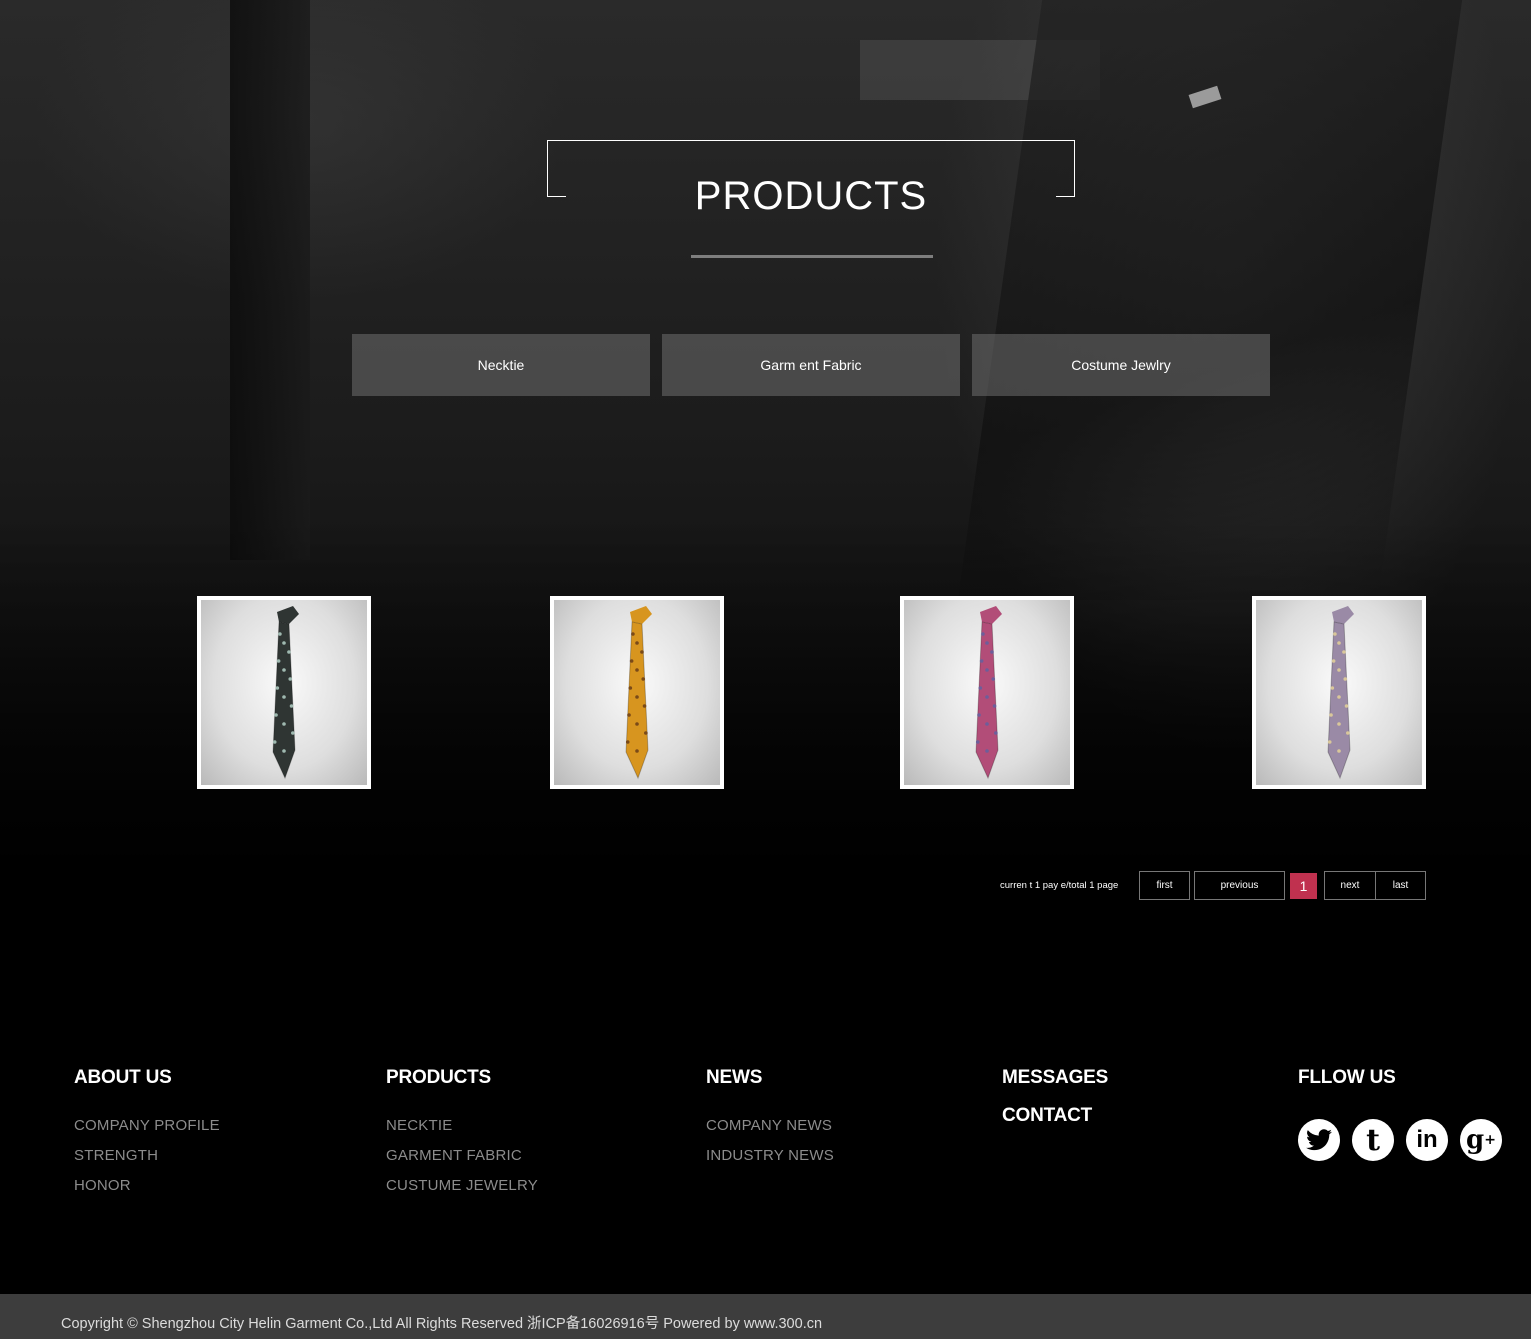  What do you see at coordinates (1350, 885) in the screenshot?
I see `pagination-next-button: next` at bounding box center [1350, 885].